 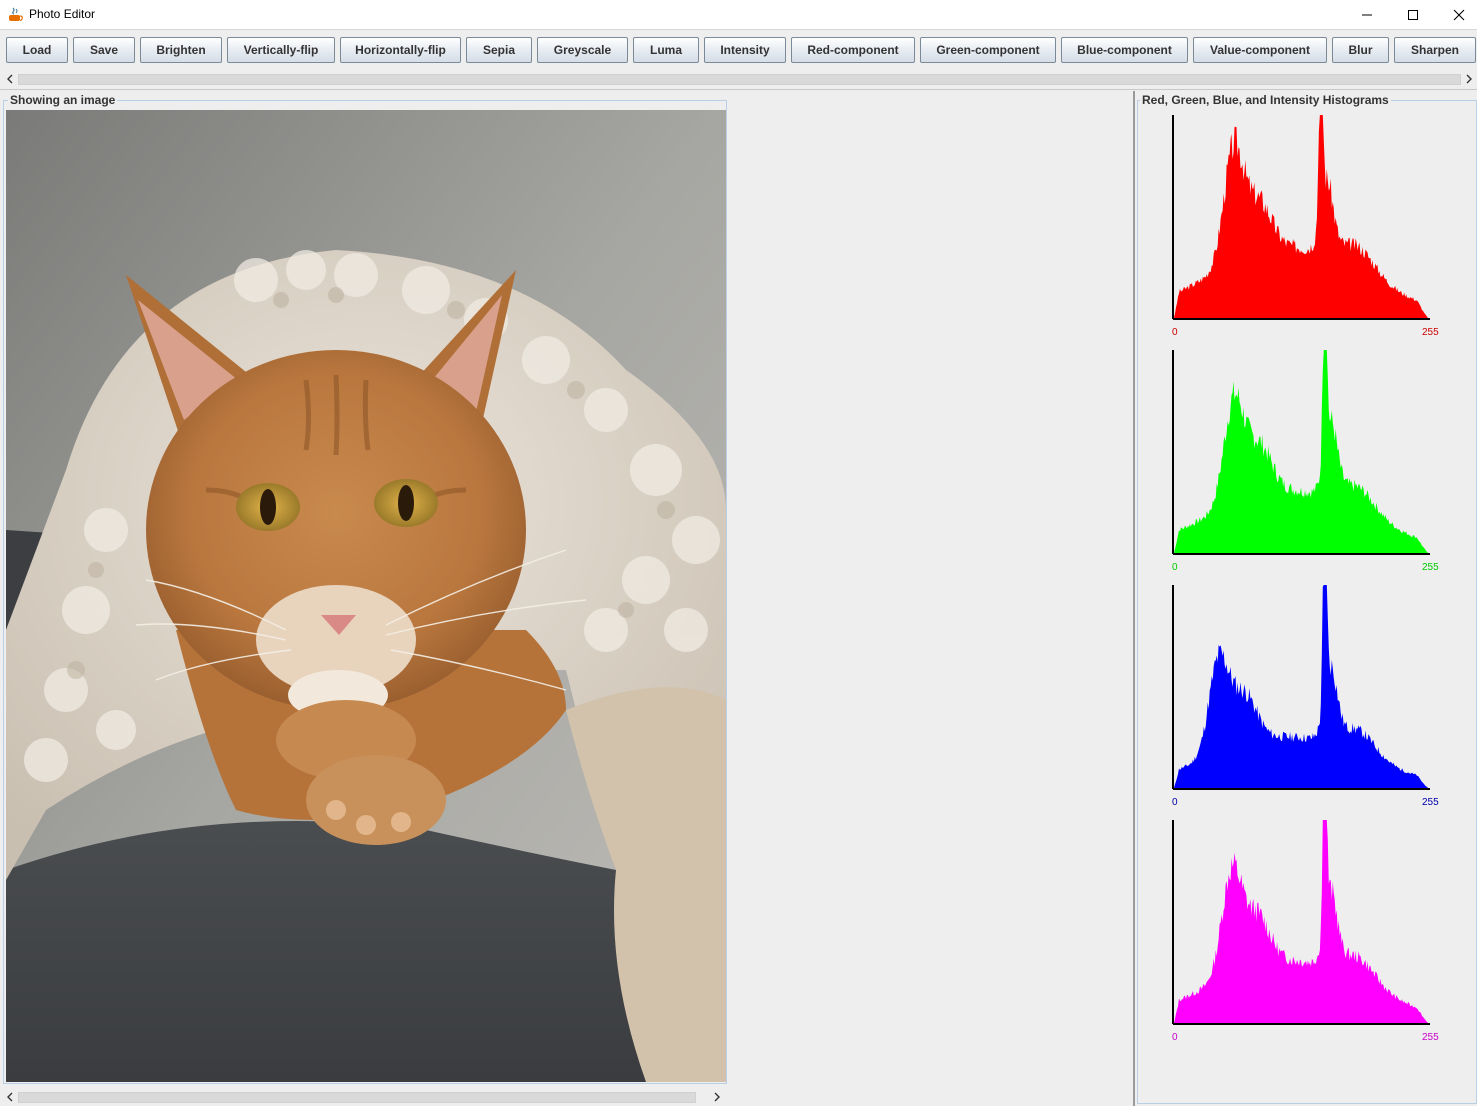 What do you see at coordinates (1175, 1037) in the screenshot?
I see `intensity-histogram-min-label: 0` at bounding box center [1175, 1037].